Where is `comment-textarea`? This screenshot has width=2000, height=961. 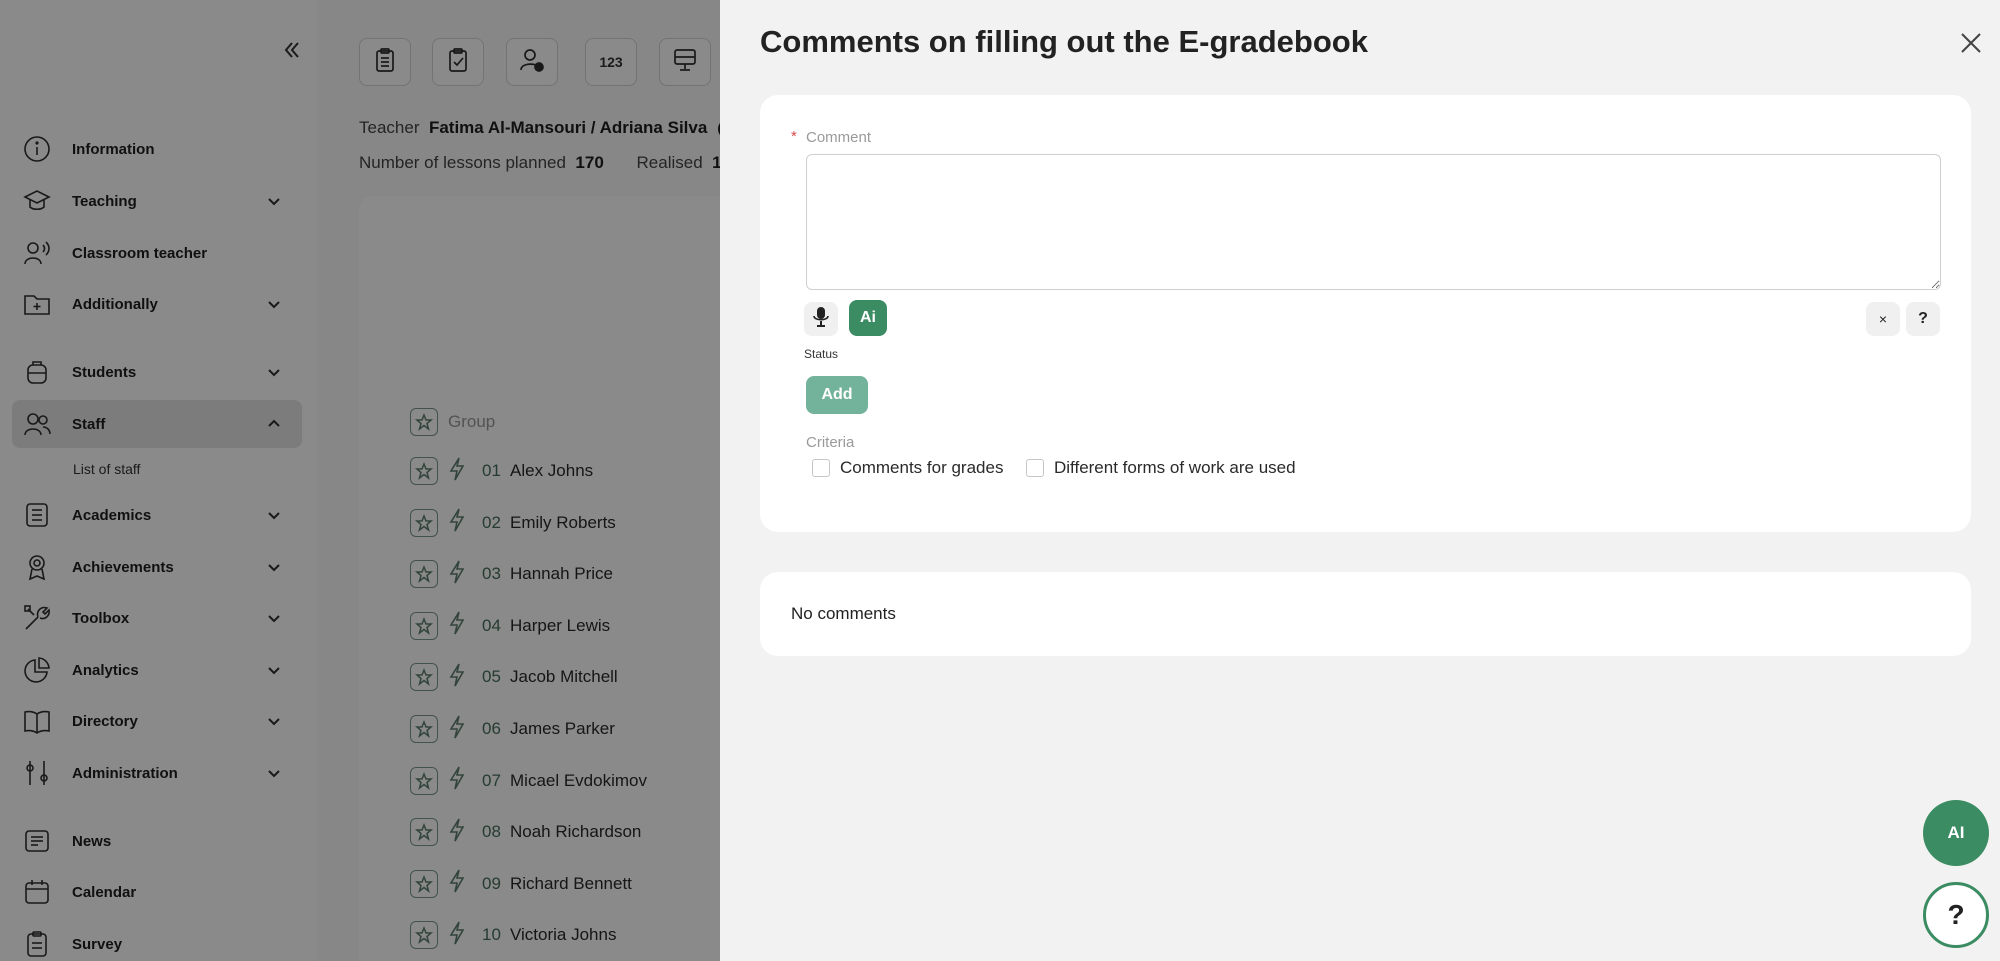 comment-textarea is located at coordinates (1373, 222).